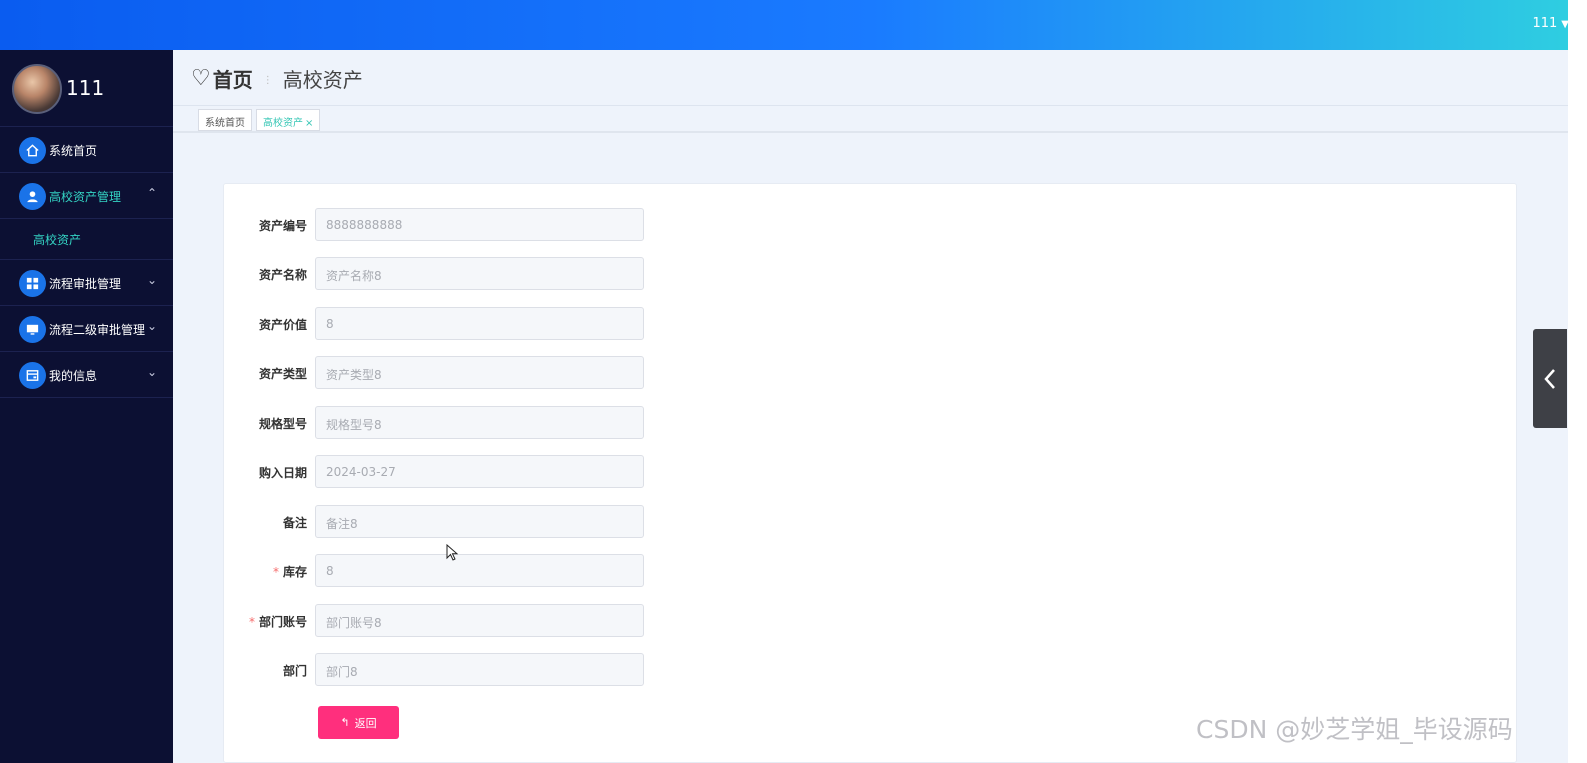  What do you see at coordinates (452, 552) in the screenshot?
I see `mouse-cursor-icon` at bounding box center [452, 552].